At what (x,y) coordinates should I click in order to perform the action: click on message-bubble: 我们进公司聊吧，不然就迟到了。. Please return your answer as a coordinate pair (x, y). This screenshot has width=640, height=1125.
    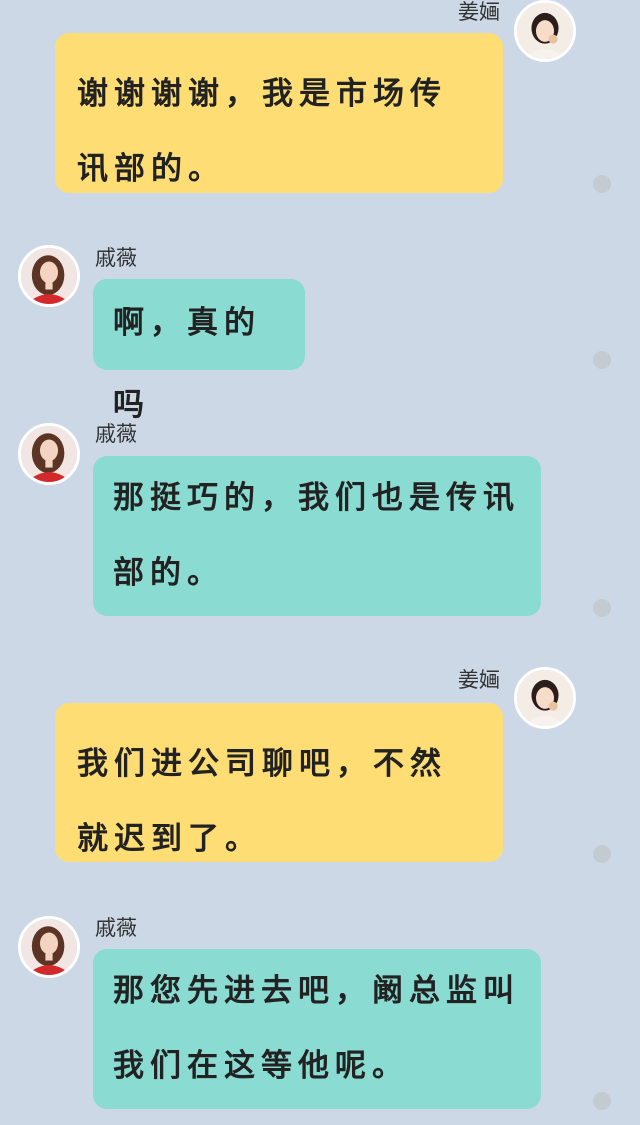
    Looking at the image, I should click on (279, 782).